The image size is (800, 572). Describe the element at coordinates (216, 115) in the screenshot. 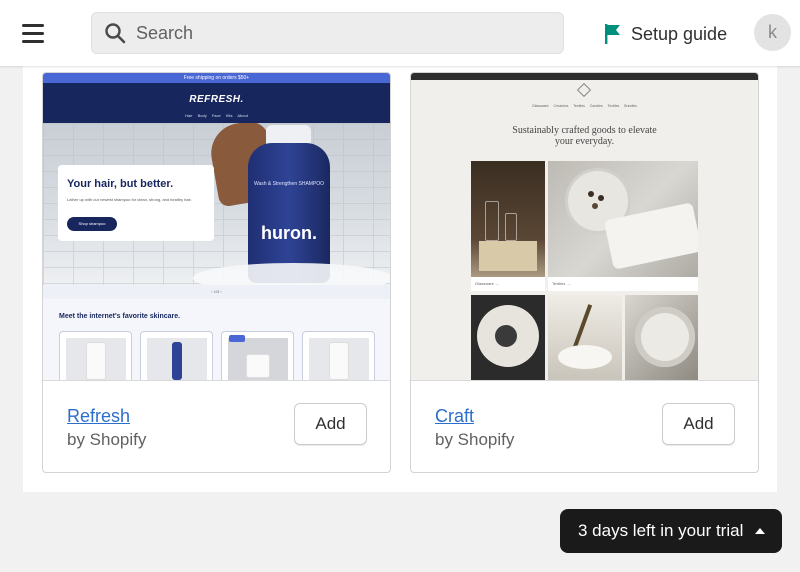

I see `preview-nav: Hair Body Face Kits About` at that location.